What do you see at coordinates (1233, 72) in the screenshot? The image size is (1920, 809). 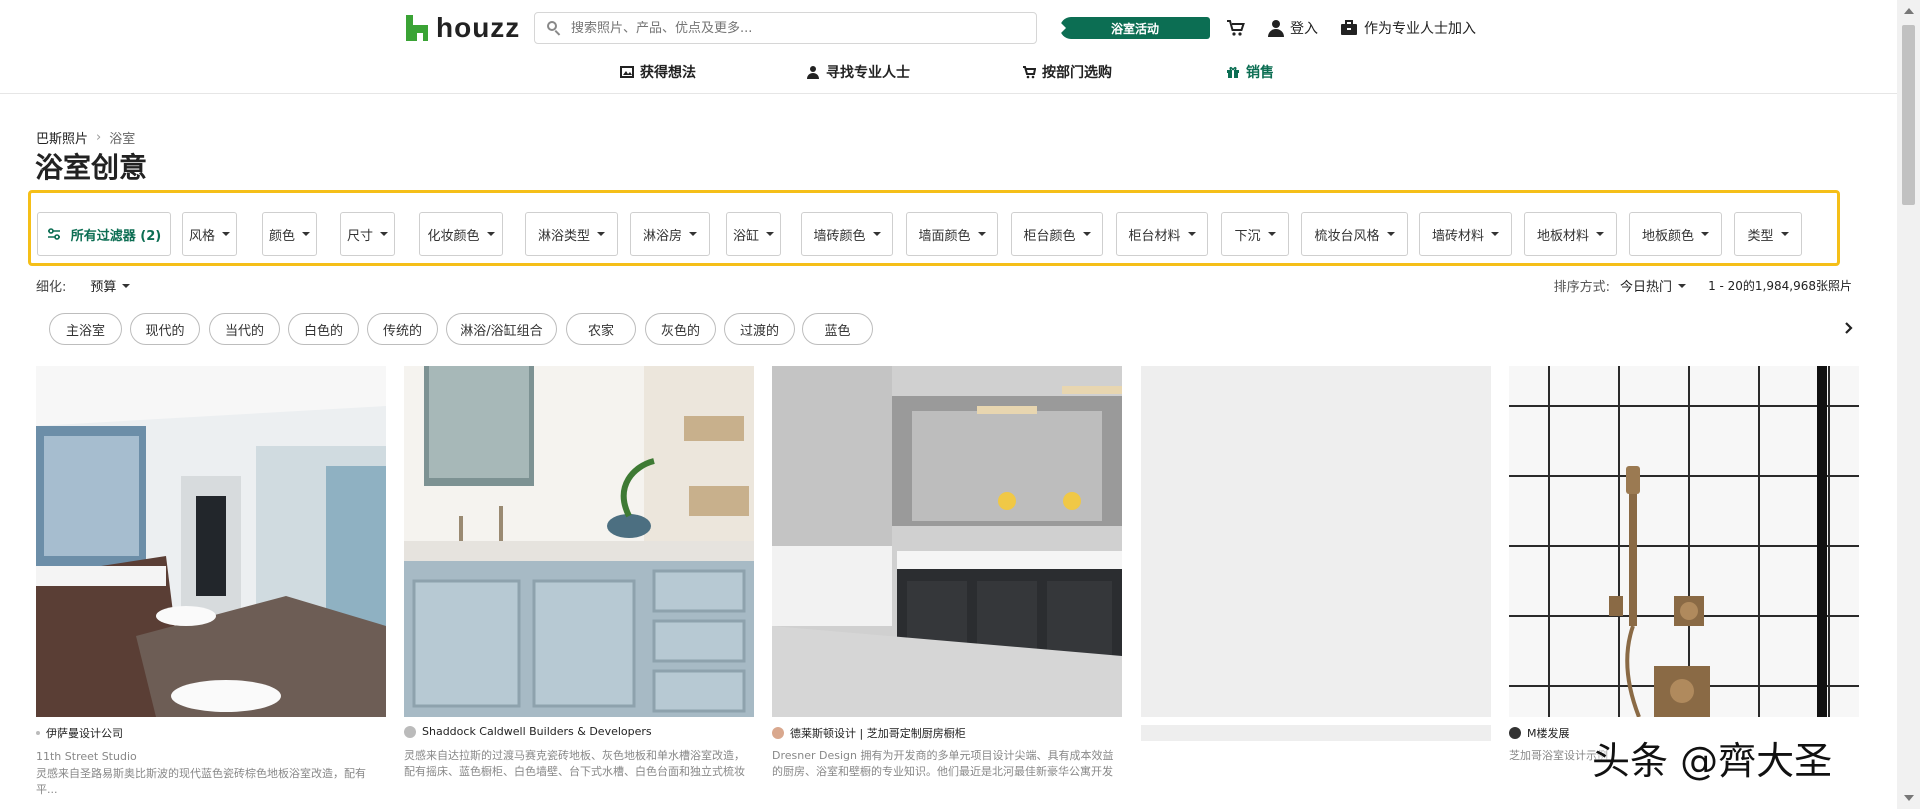 I see `gift-icon` at bounding box center [1233, 72].